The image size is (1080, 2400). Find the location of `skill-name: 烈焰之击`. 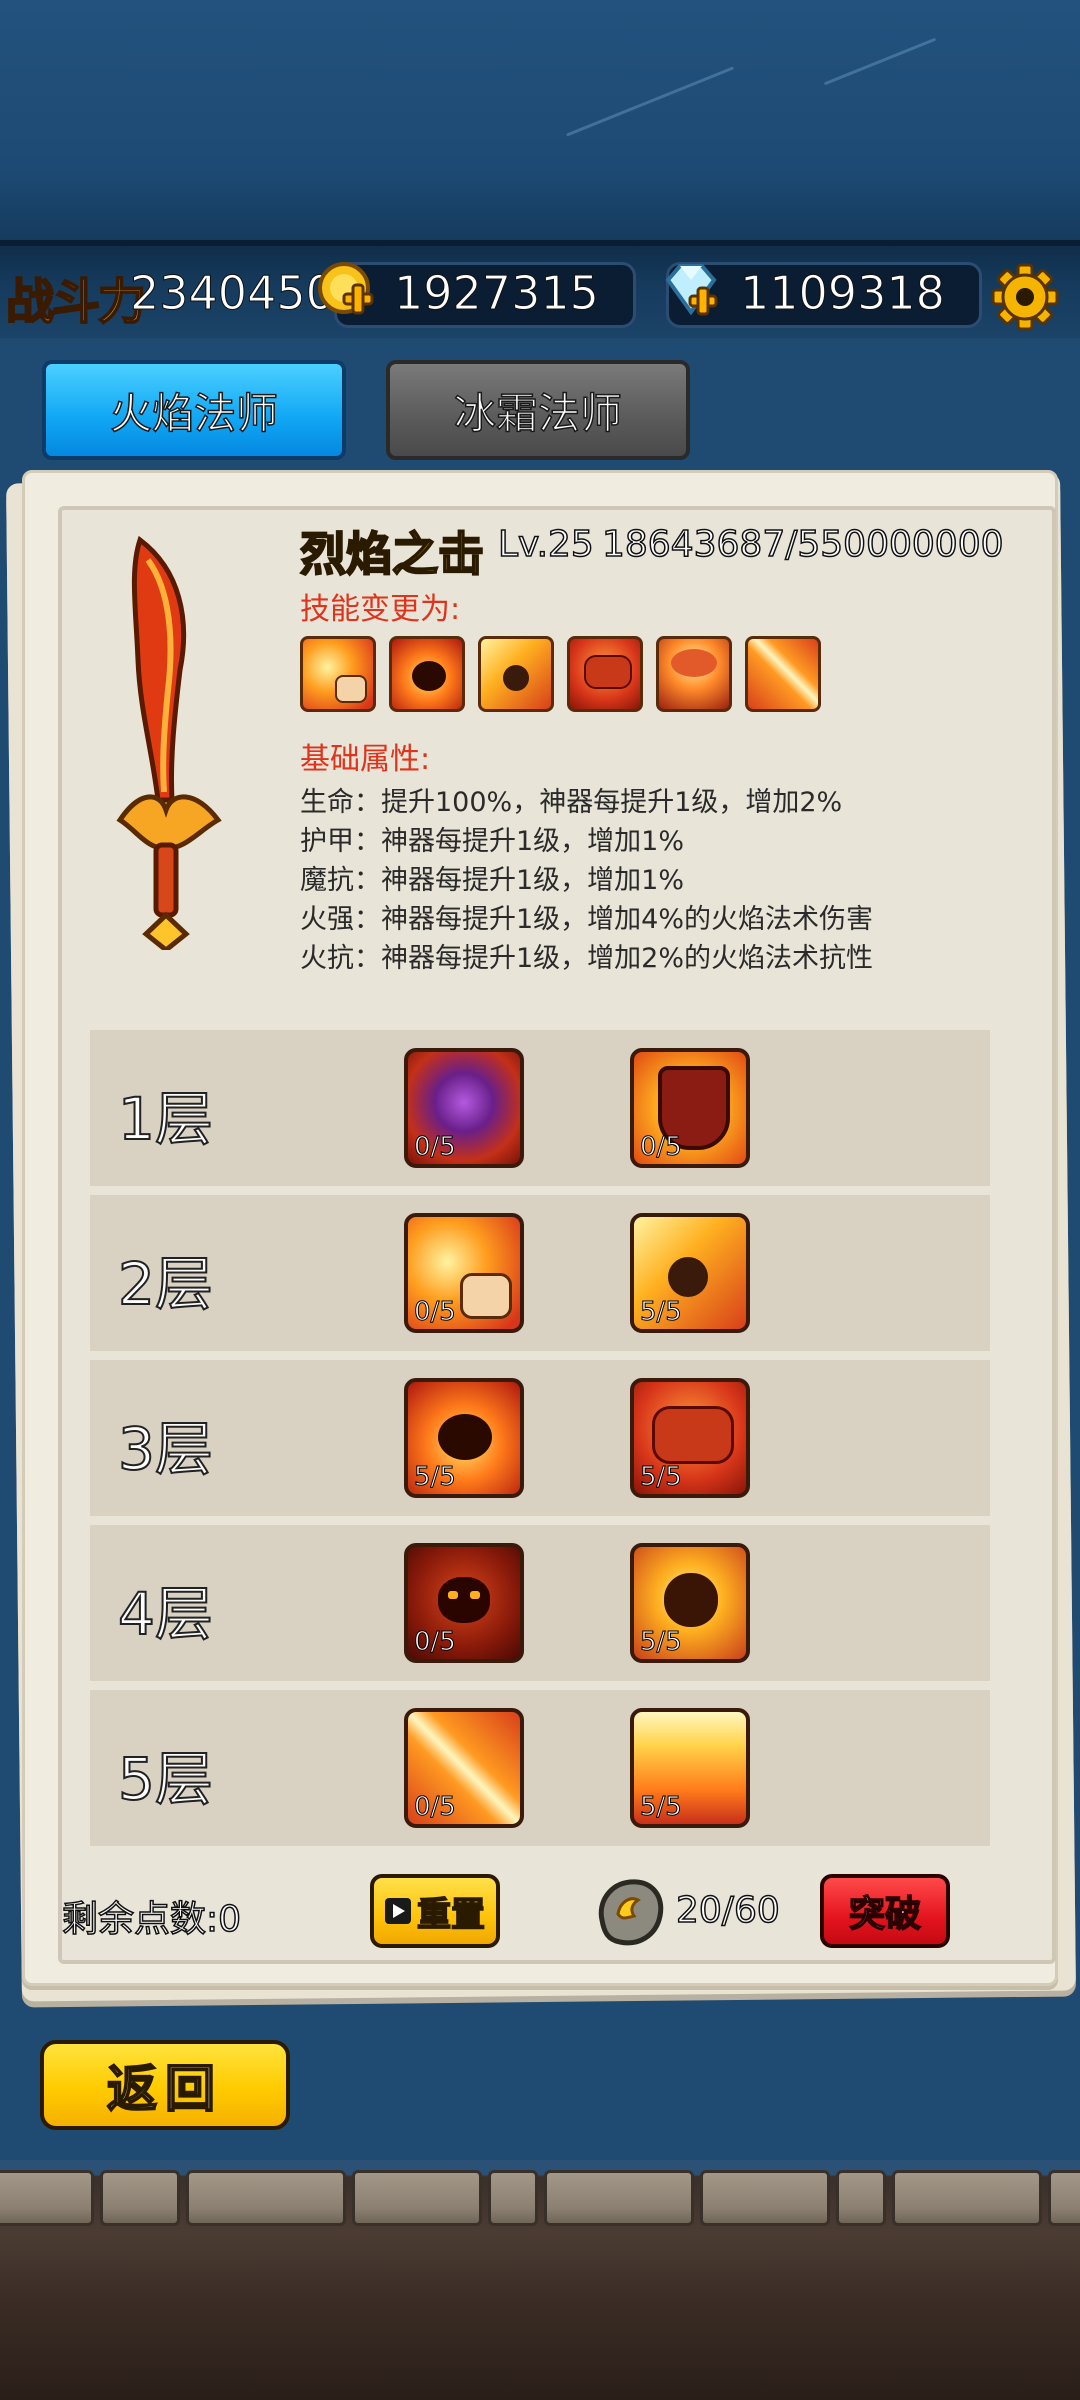

skill-name: 烈焰之击 is located at coordinates (392, 554).